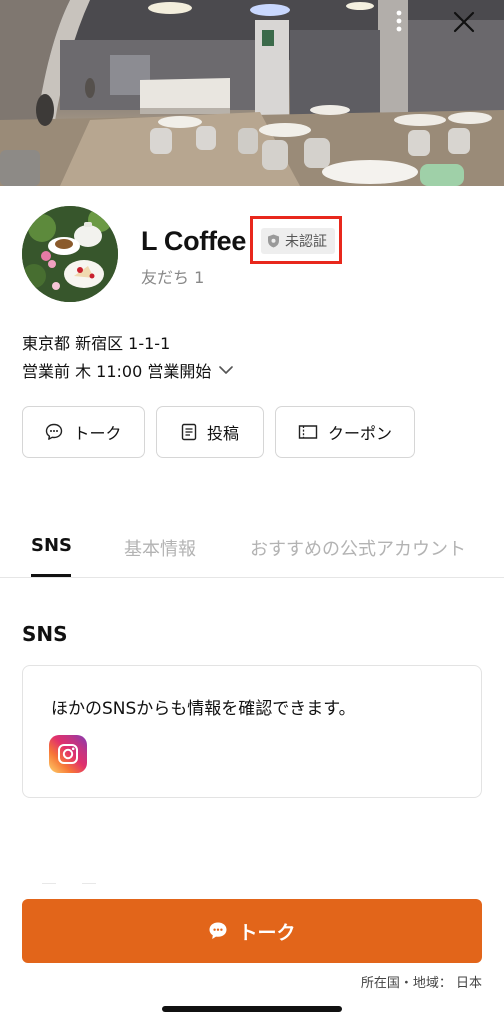 This screenshot has height=1024, width=504. Describe the element at coordinates (273, 241) in the screenshot. I see `shield-icon` at that location.